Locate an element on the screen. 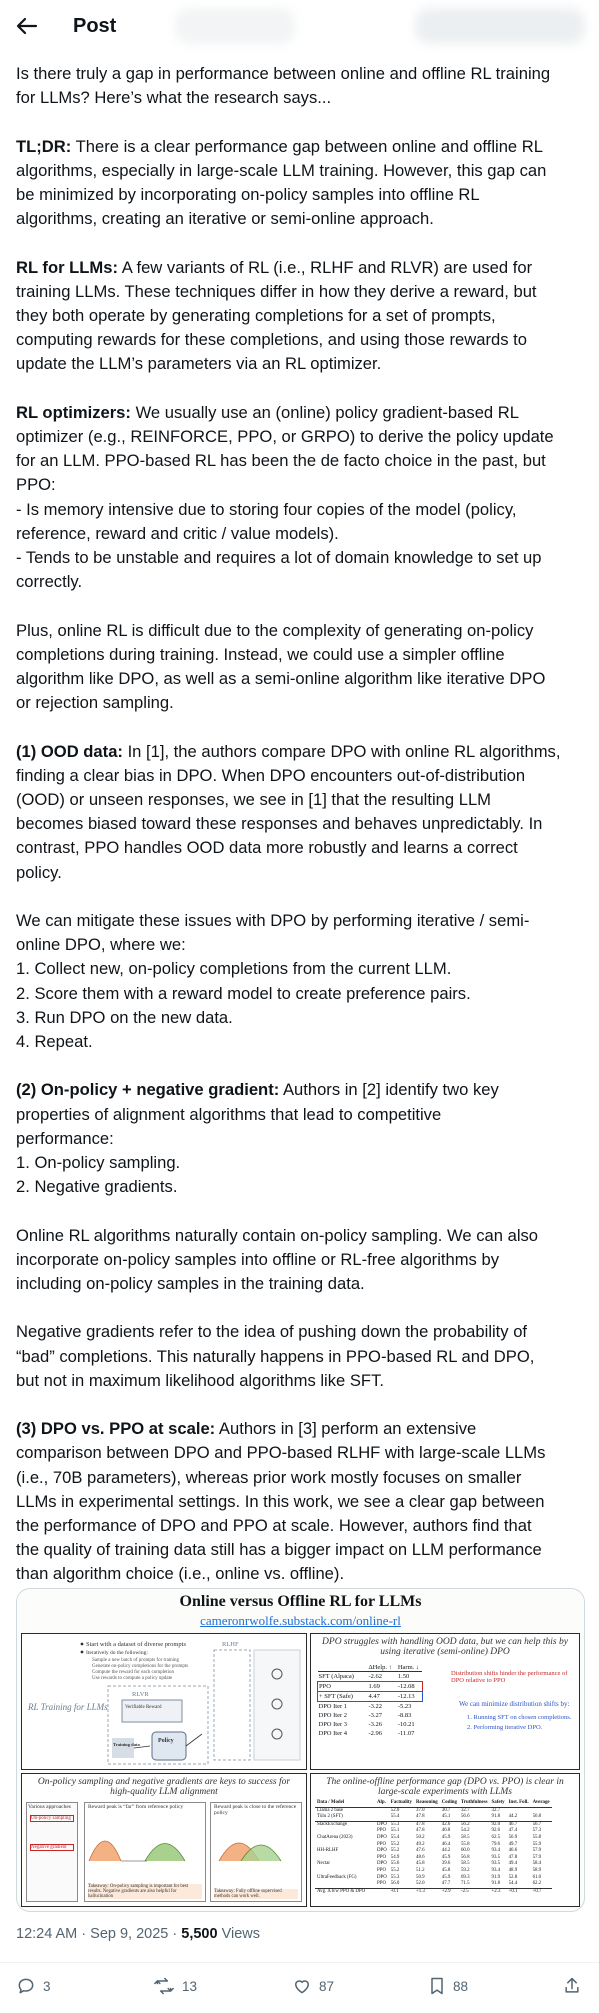 The image size is (599, 2013). table-cell: 55.8 is located at coordinates (465, 1844).